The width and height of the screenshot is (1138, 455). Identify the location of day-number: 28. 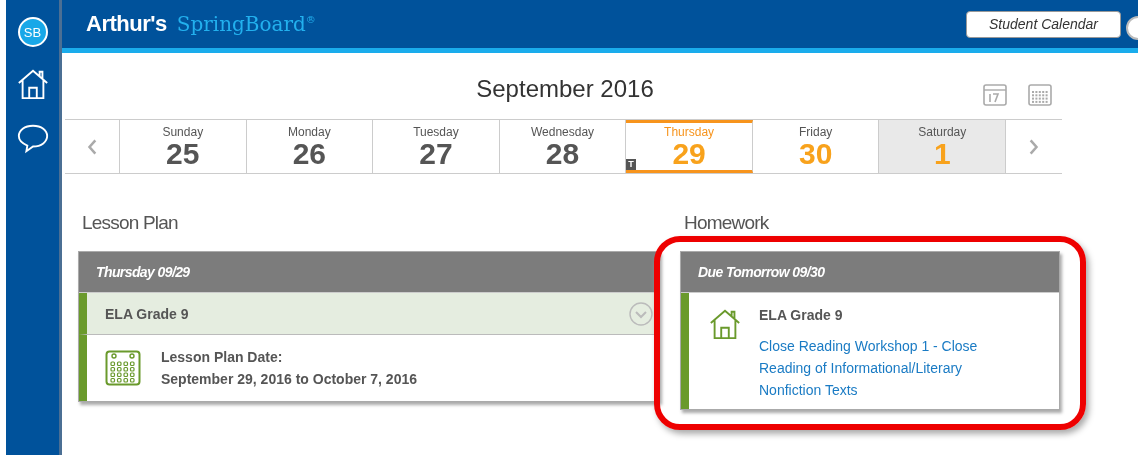
(562, 153).